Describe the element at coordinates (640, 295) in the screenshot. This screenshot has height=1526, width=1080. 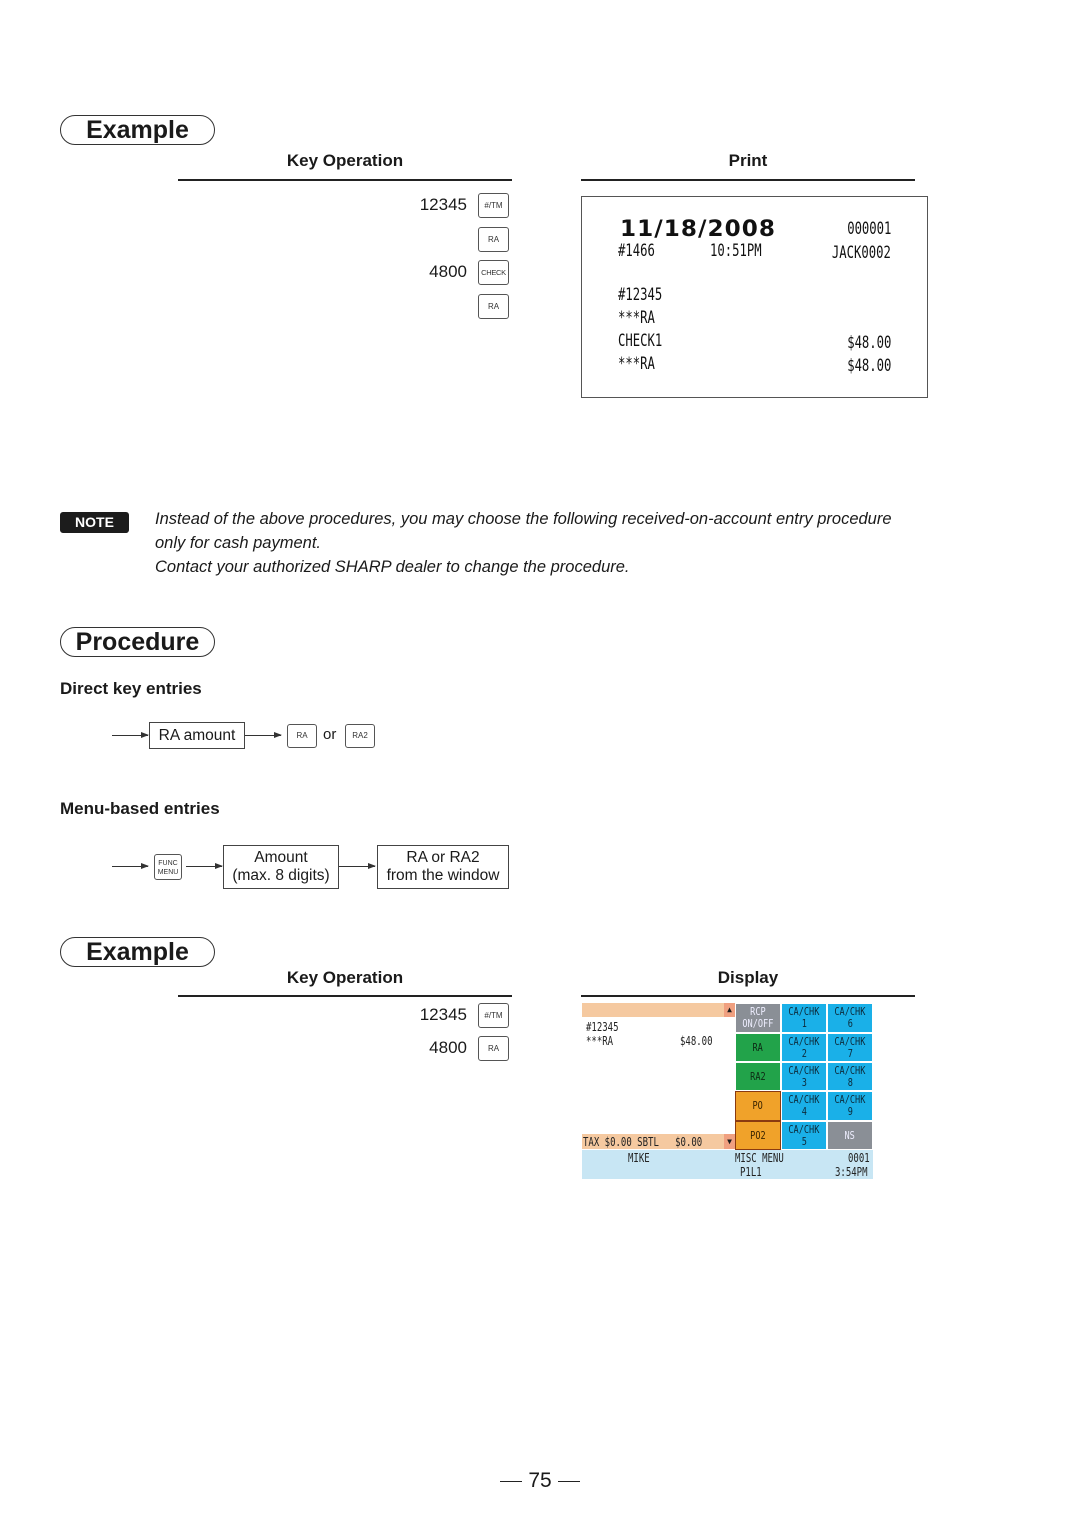
I see `receipt-line-label: #12345` at that location.